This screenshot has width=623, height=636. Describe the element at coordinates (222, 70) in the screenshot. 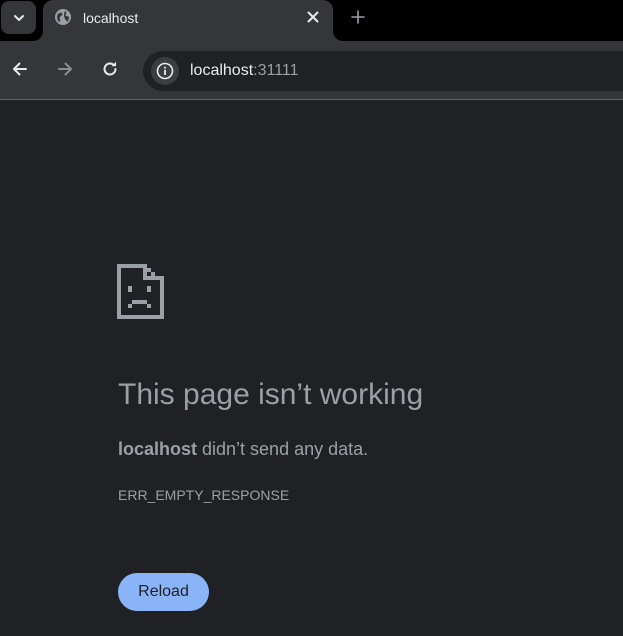

I see `url-host: localhost` at that location.